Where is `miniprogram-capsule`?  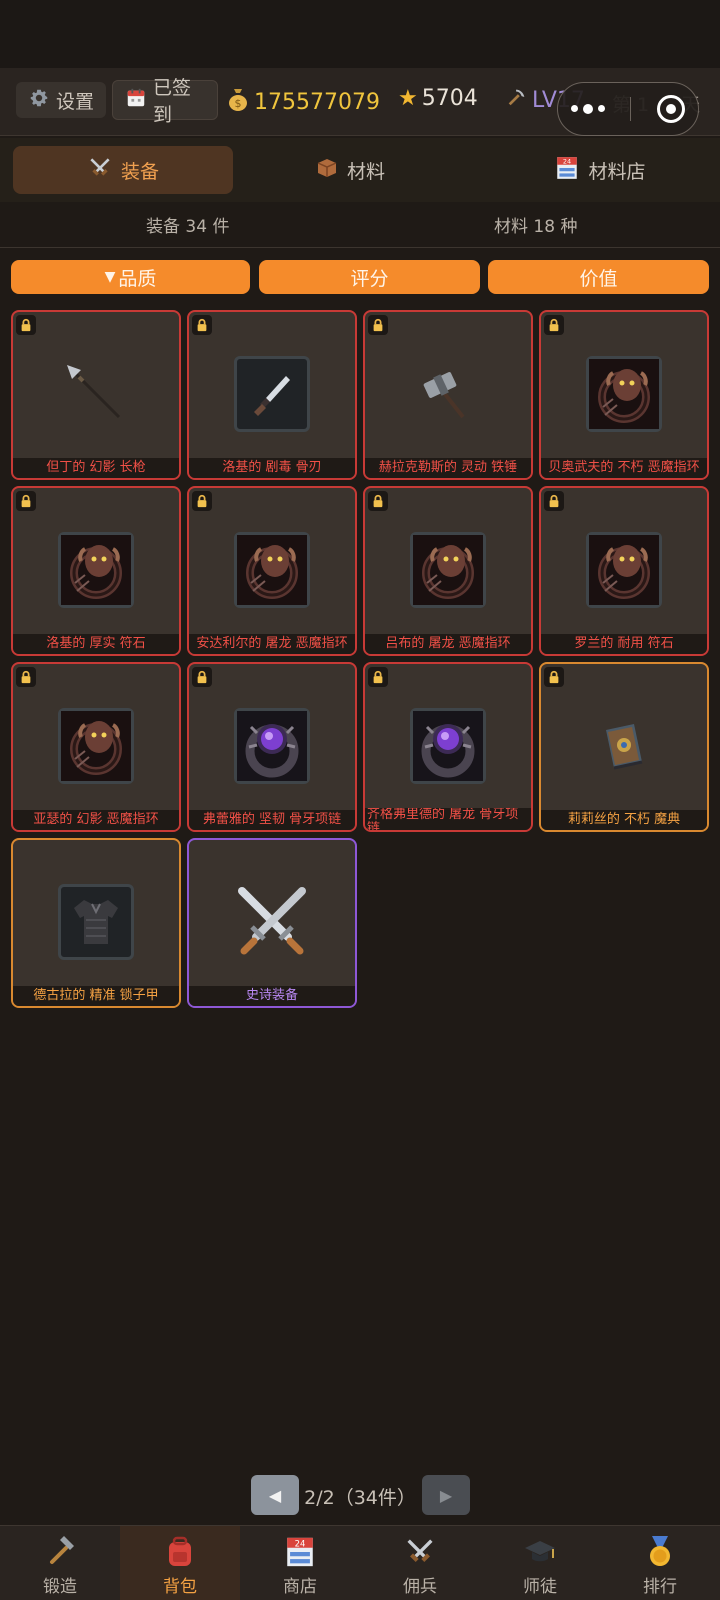
miniprogram-capsule is located at coordinates (628, 109).